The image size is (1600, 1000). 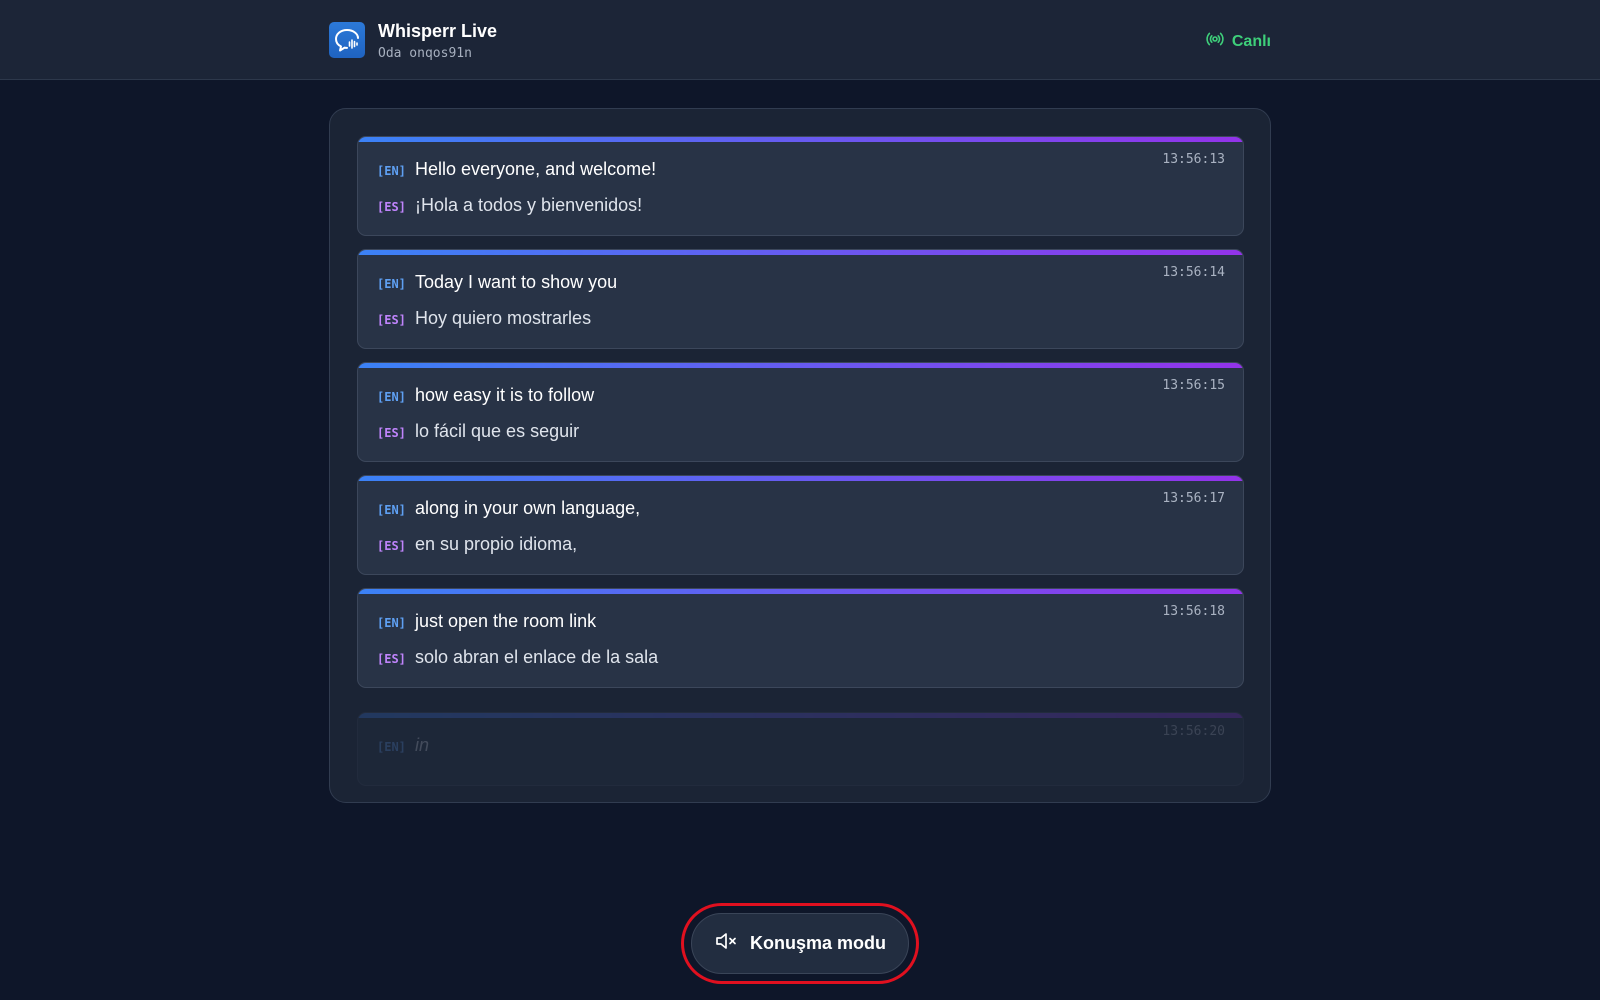 I want to click on app-title: Whisperr Live, so click(x=438, y=31).